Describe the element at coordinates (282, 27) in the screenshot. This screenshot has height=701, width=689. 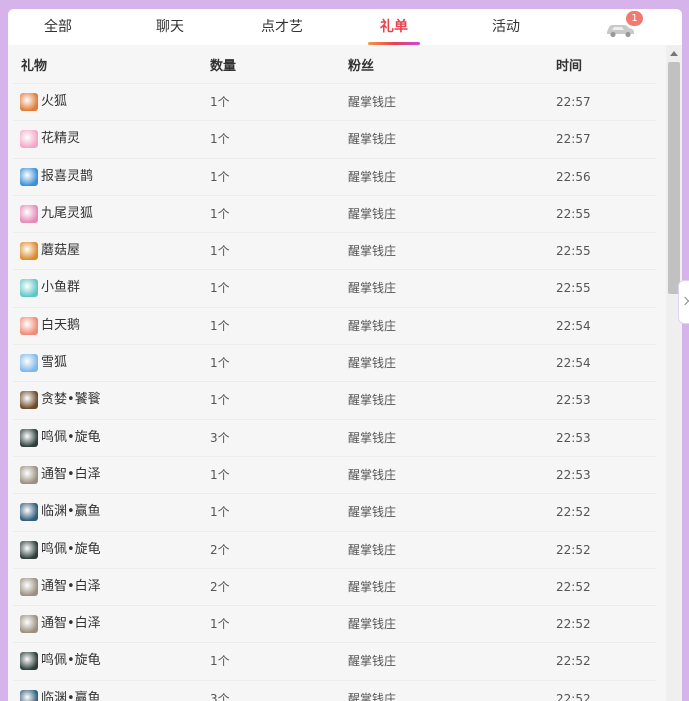
I see `tab-talent: 点才艺` at that location.